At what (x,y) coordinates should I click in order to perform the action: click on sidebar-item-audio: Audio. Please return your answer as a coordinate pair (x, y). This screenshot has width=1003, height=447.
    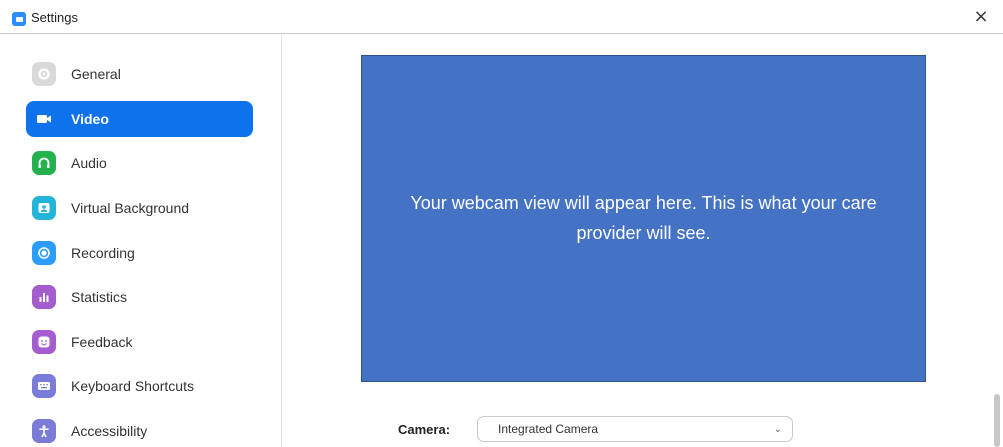
    Looking at the image, I should click on (139, 163).